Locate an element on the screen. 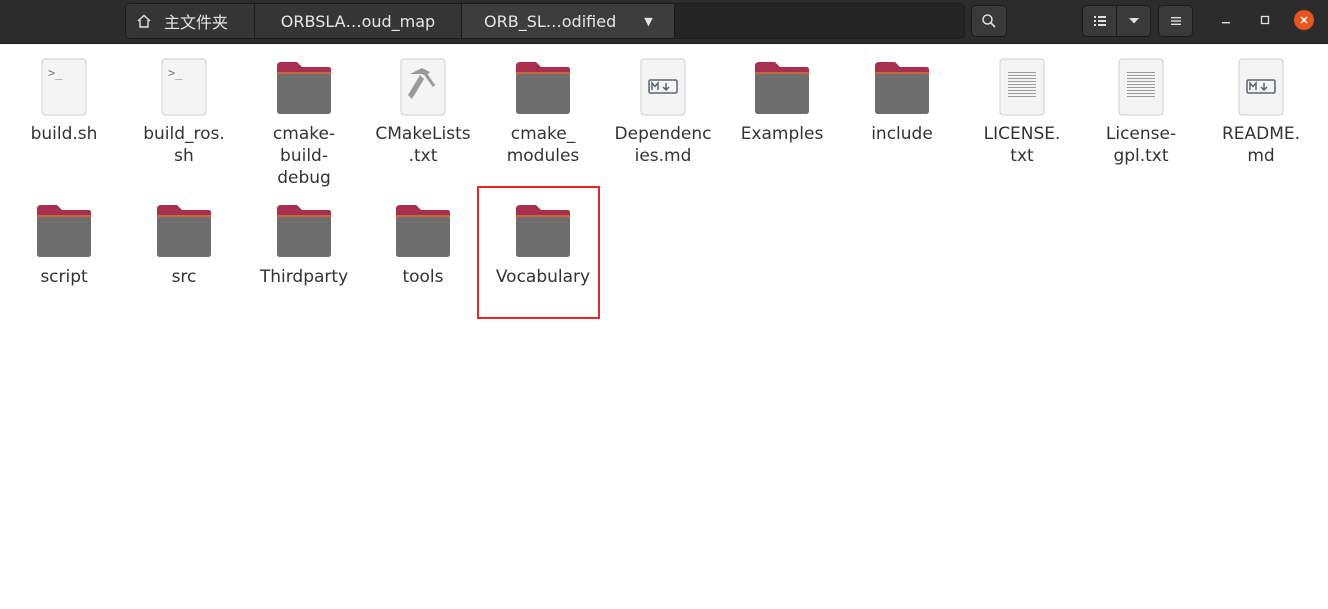 The width and height of the screenshot is (1328, 609). maximize-button is located at coordinates (1265, 20).